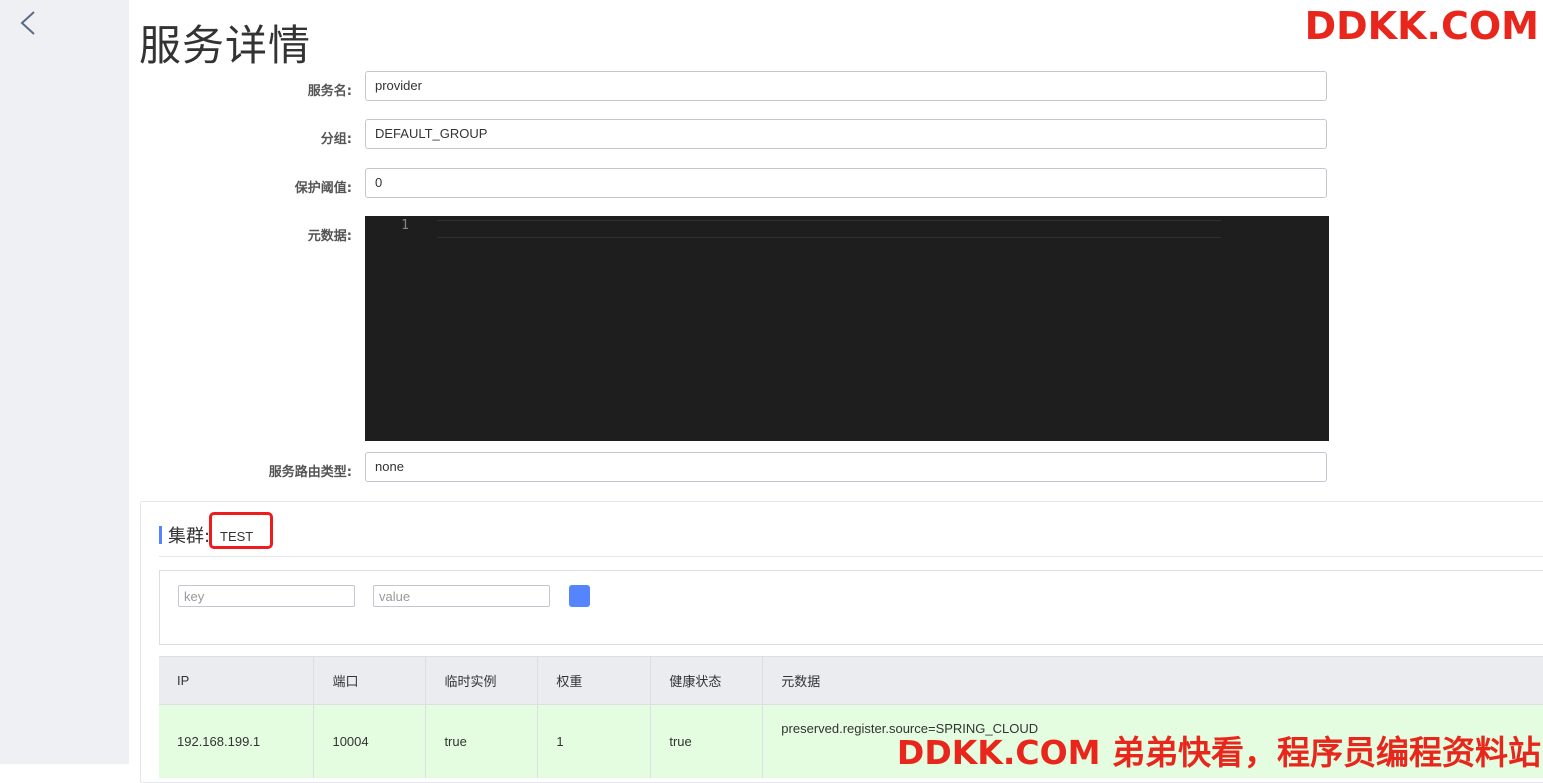 Image resolution: width=1543 pixels, height=783 pixels. Describe the element at coordinates (482, 680) in the screenshot. I see `column-header-ephemeral: 临时实例` at that location.